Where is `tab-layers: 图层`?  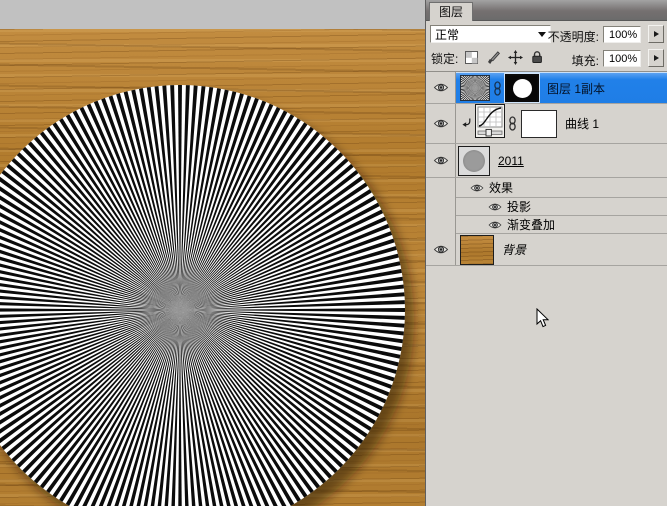 tab-layers: 图层 is located at coordinates (451, 11).